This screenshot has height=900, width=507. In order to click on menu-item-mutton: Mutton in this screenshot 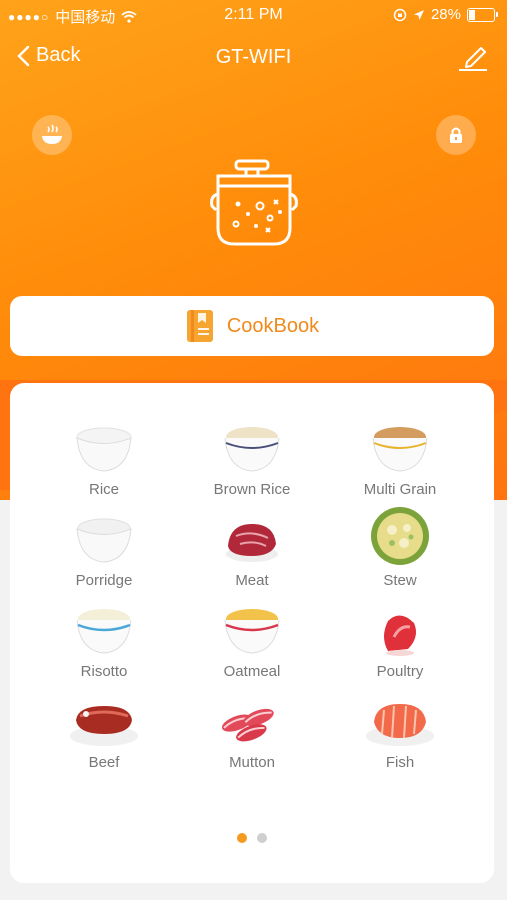, I will do `click(252, 732)`.